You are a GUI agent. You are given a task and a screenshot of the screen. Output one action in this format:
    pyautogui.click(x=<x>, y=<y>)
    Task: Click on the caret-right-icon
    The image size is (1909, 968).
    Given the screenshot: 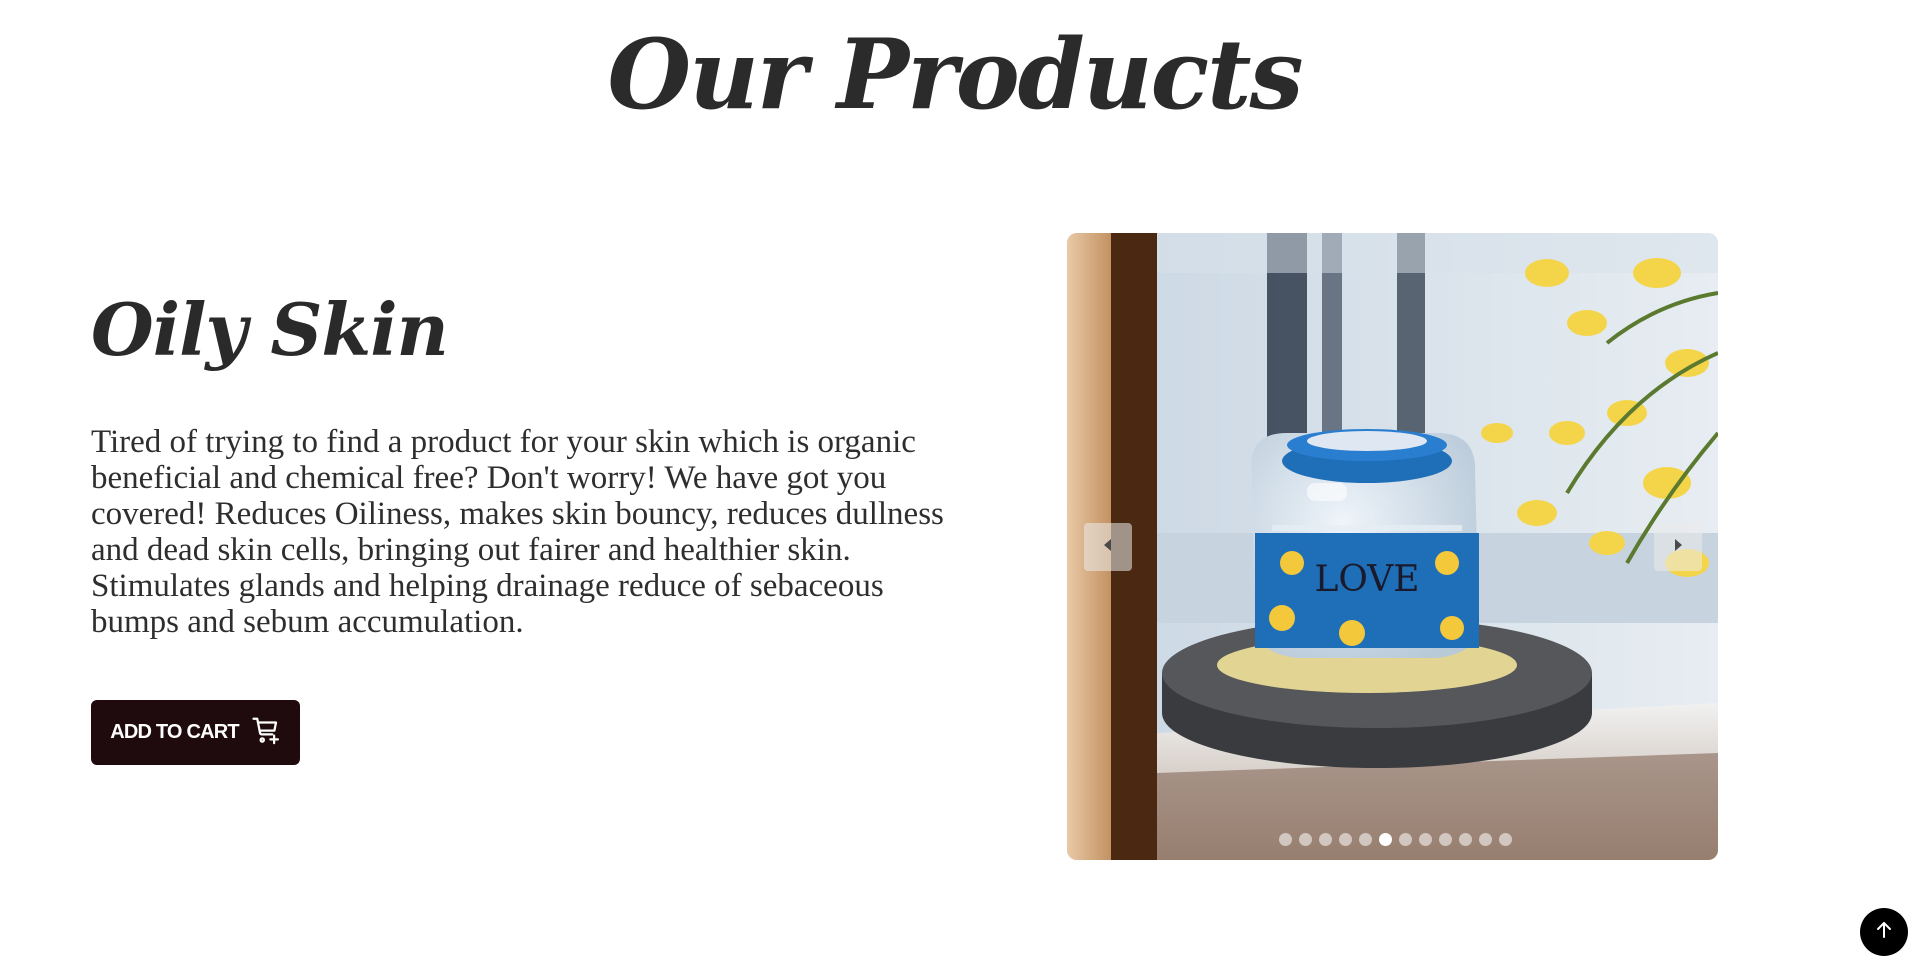 What is the action you would take?
    pyautogui.click(x=1678, y=547)
    